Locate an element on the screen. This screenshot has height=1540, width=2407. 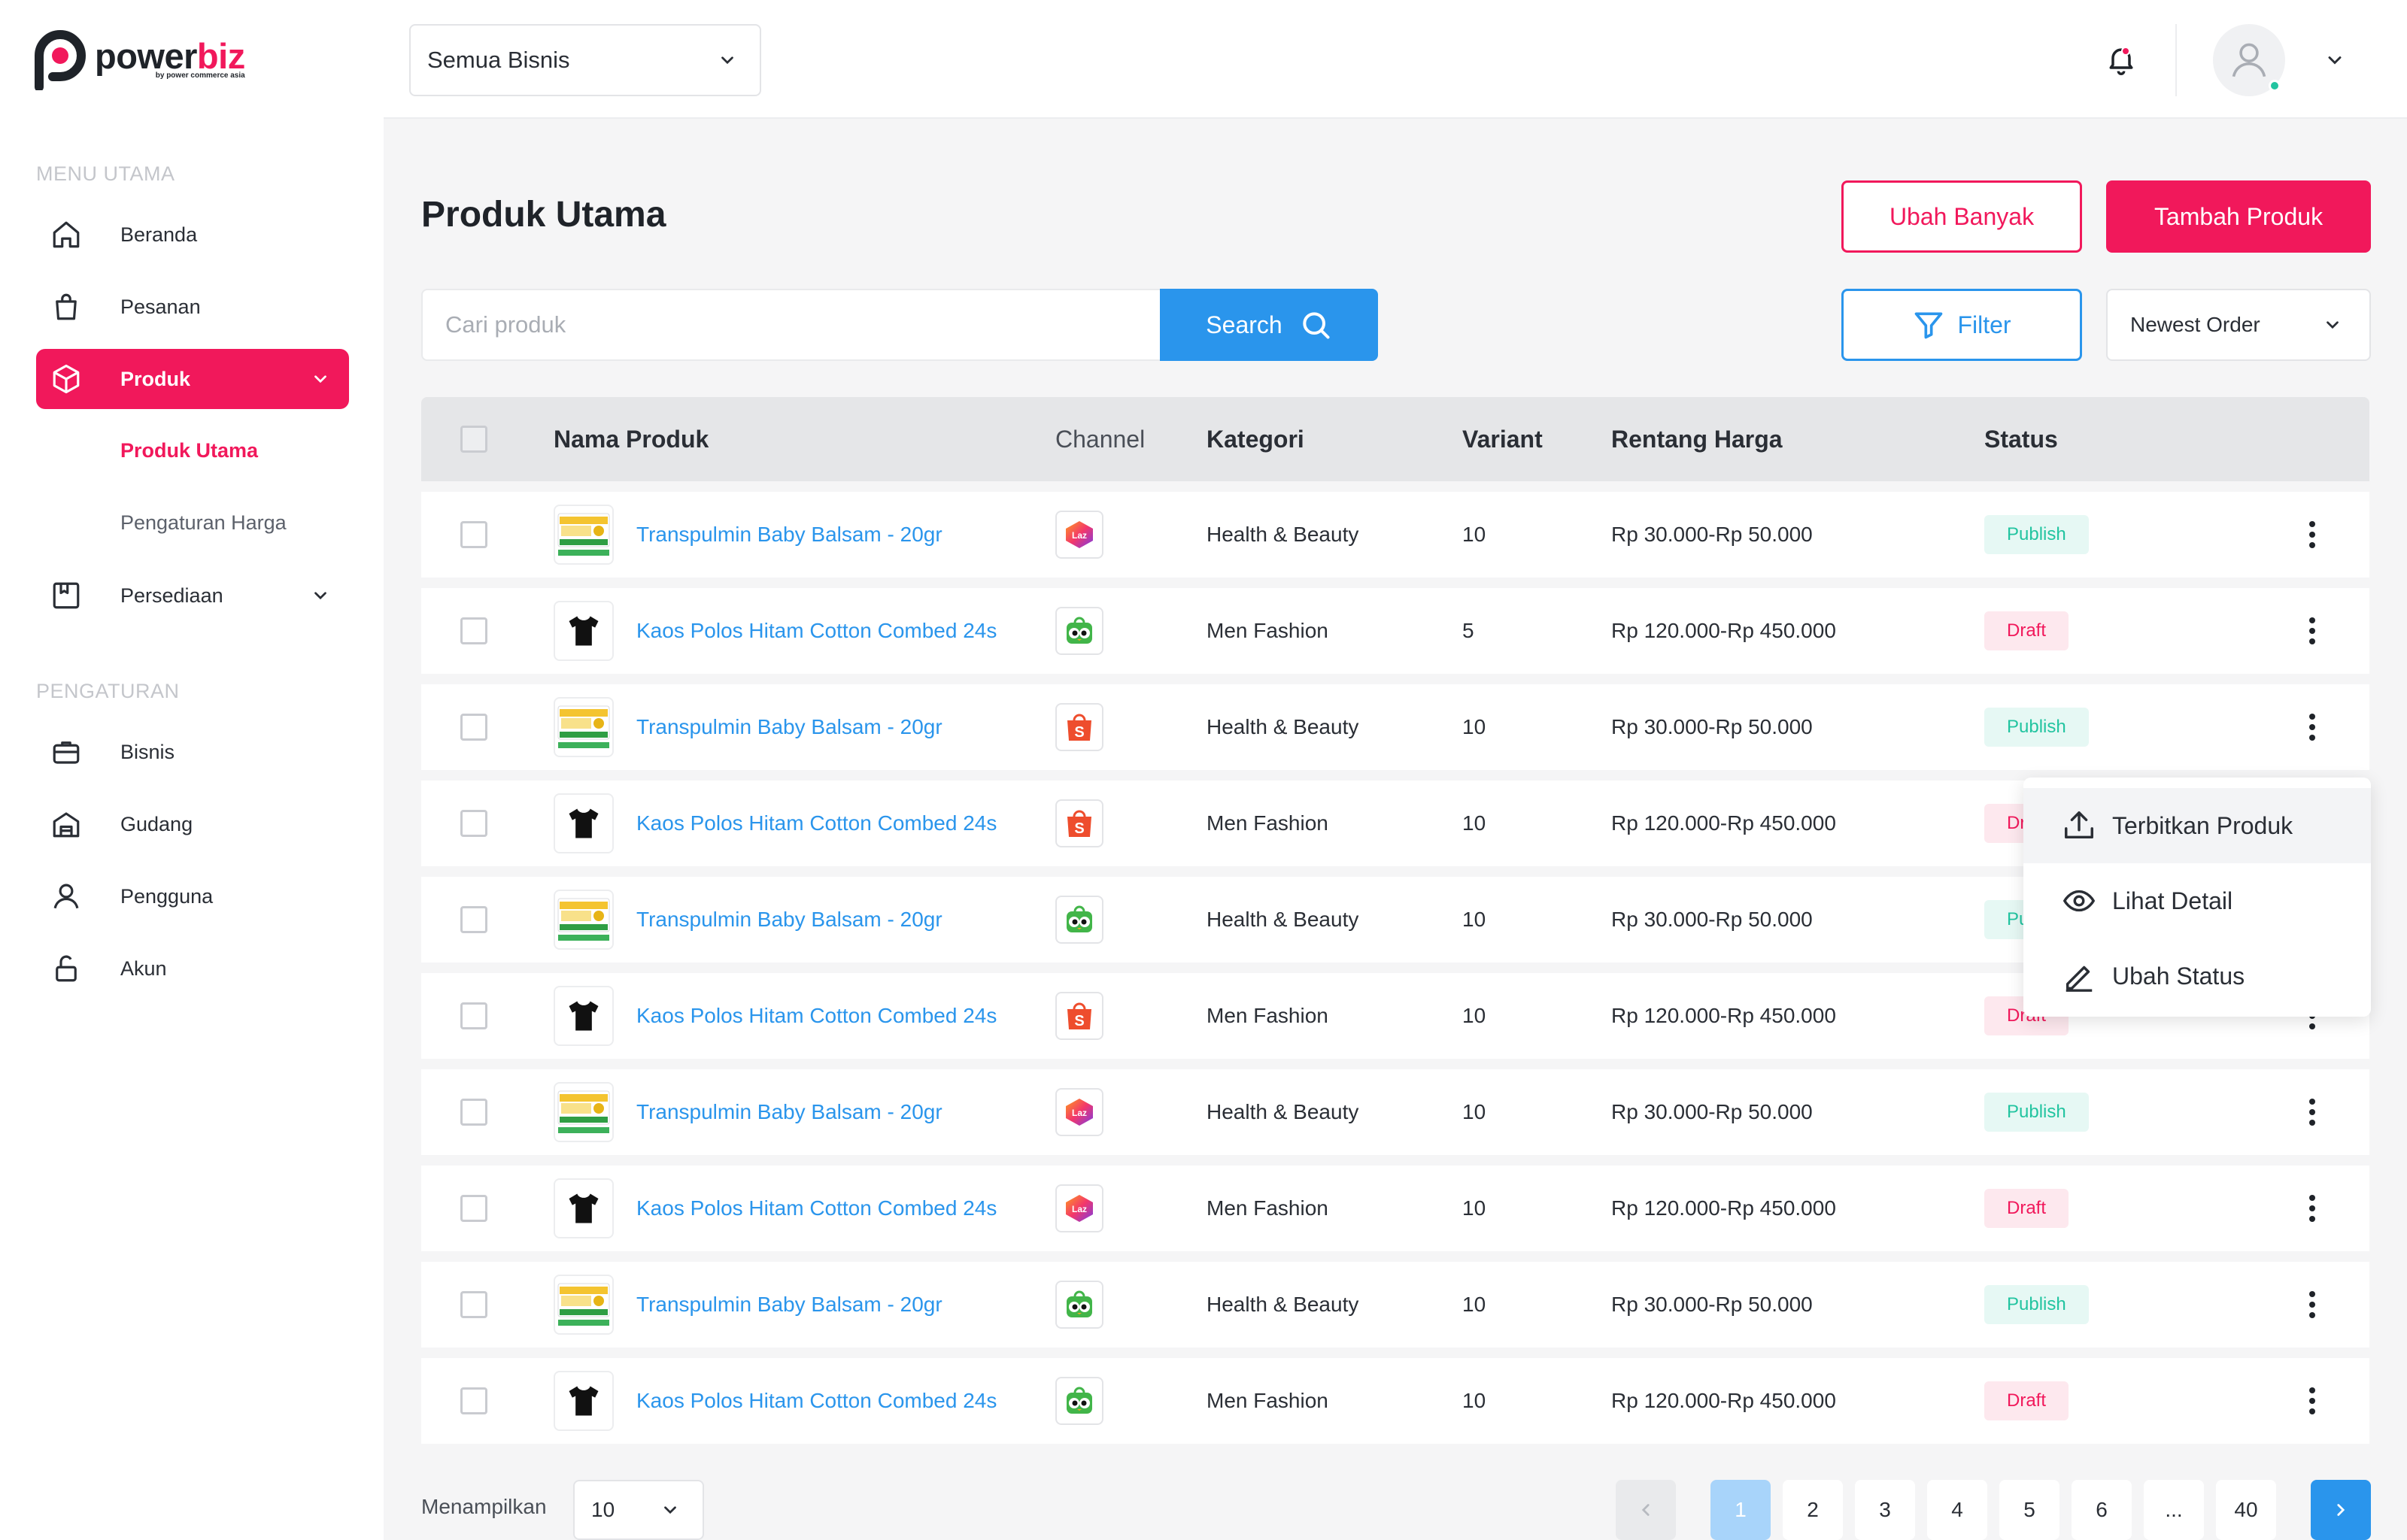
pagination-page-3: 3 is located at coordinates (1885, 1510).